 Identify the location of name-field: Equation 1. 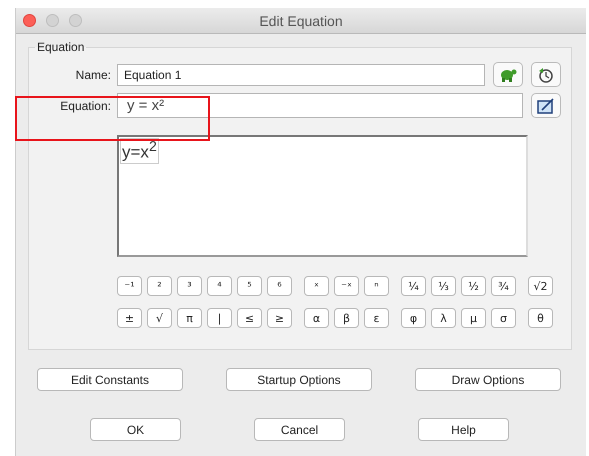
(301, 75).